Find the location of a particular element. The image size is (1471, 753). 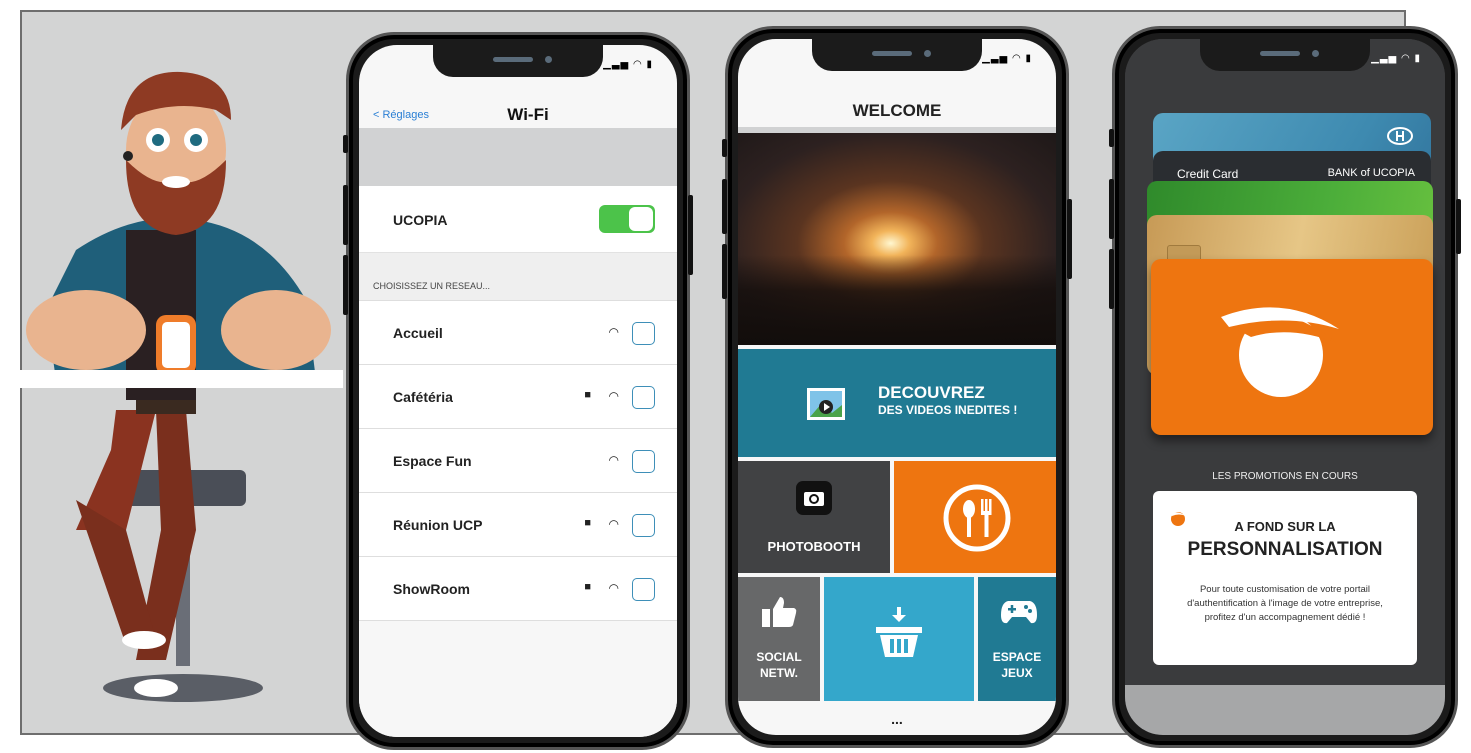

videos-subtitle: DES VIDEOS INEDITES ! is located at coordinates (948, 410).